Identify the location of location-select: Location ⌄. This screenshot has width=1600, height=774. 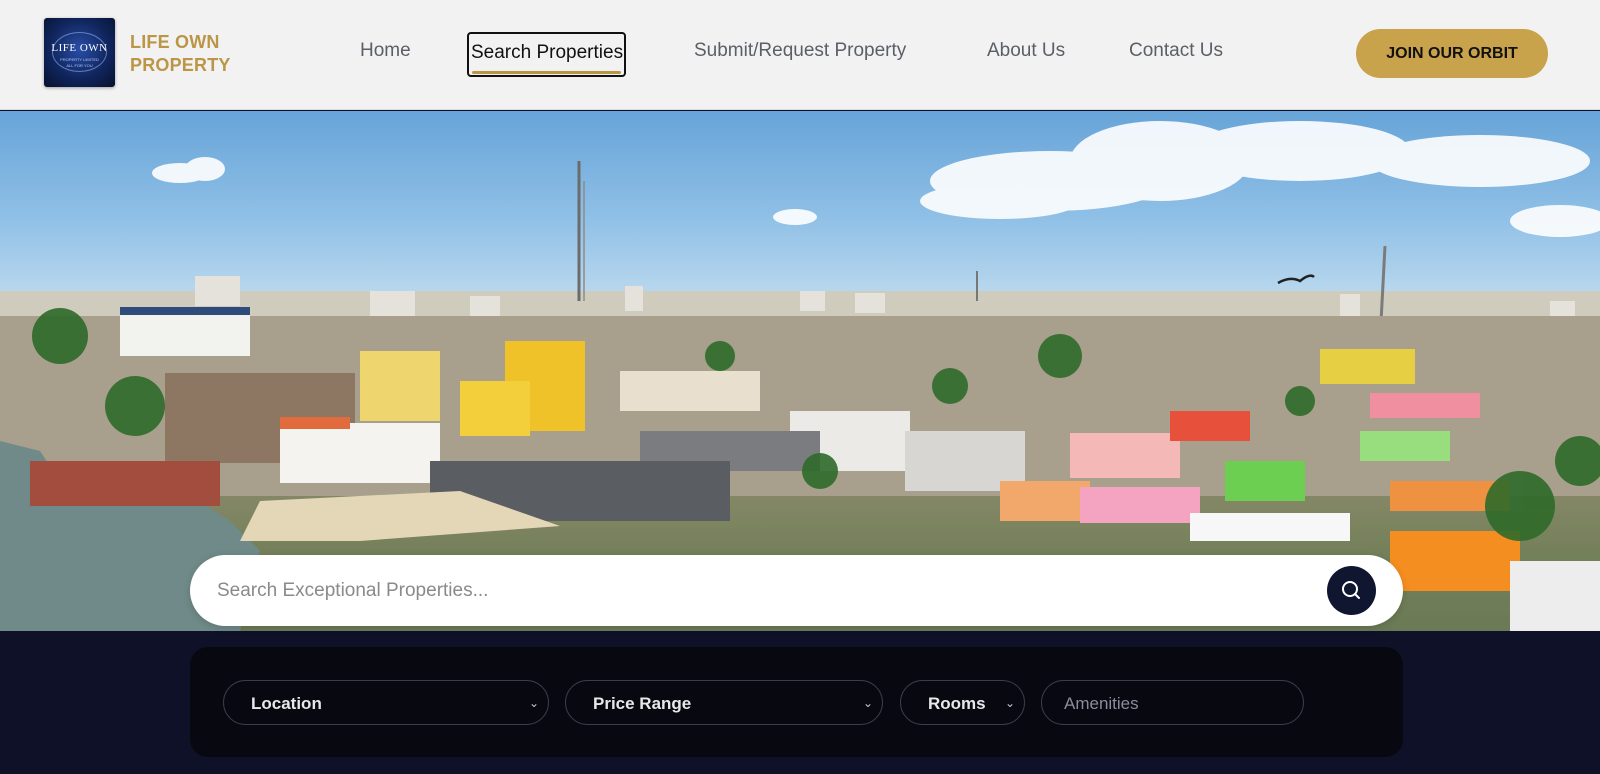
(386, 702).